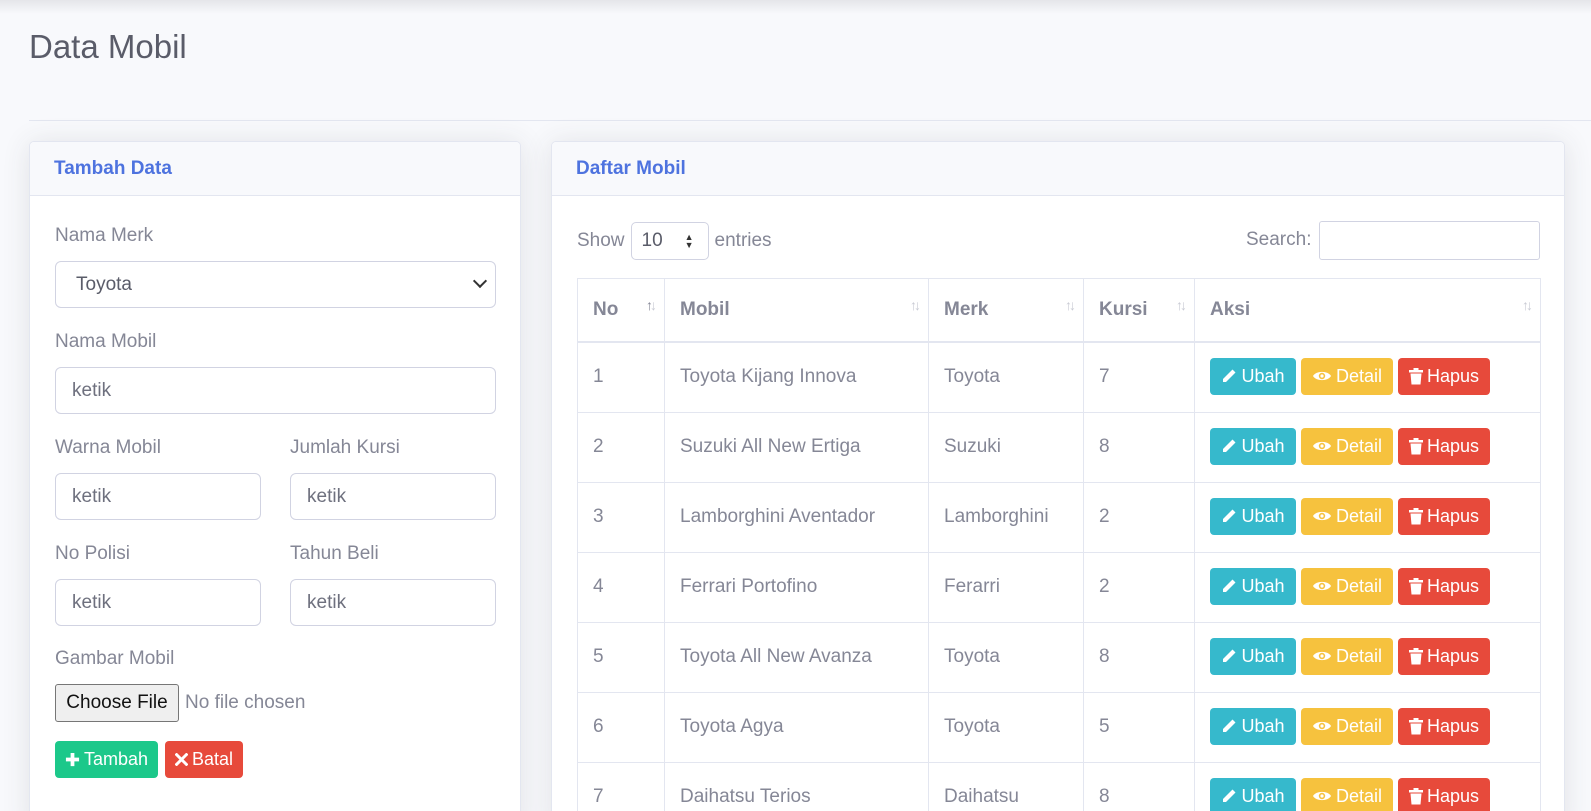 The height and width of the screenshot is (811, 1591). What do you see at coordinates (92, 602) in the screenshot?
I see `polisi-input-value: ketik` at bounding box center [92, 602].